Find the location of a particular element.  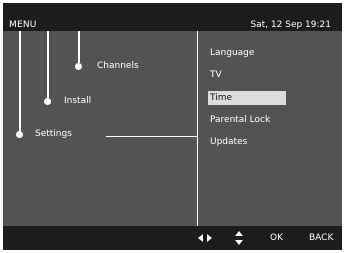

menu-item-channels-label: Channels is located at coordinates (118, 66).